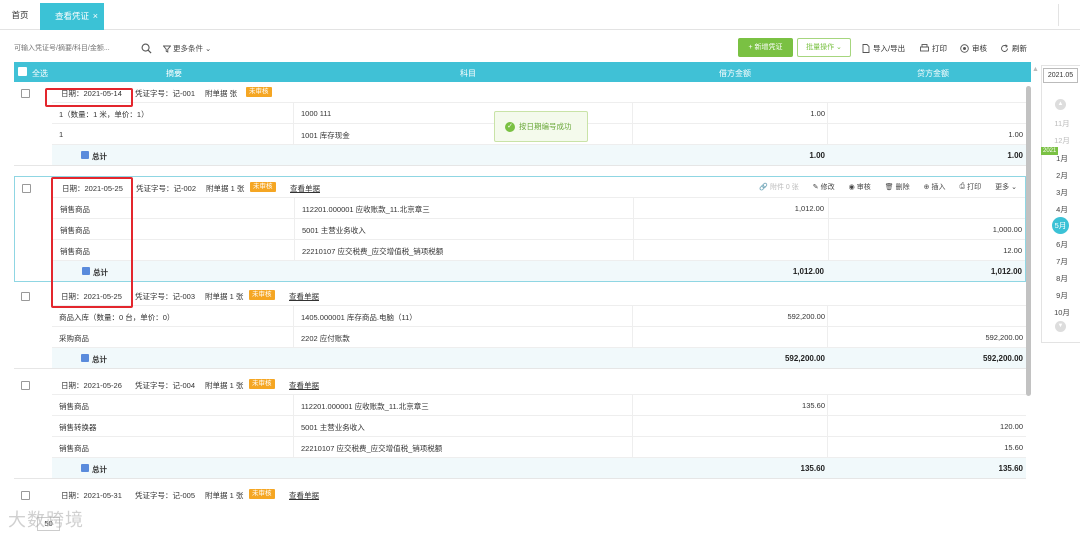  Describe the element at coordinates (935, 187) in the screenshot. I see `insert-button: ⊕ 插入` at that location.